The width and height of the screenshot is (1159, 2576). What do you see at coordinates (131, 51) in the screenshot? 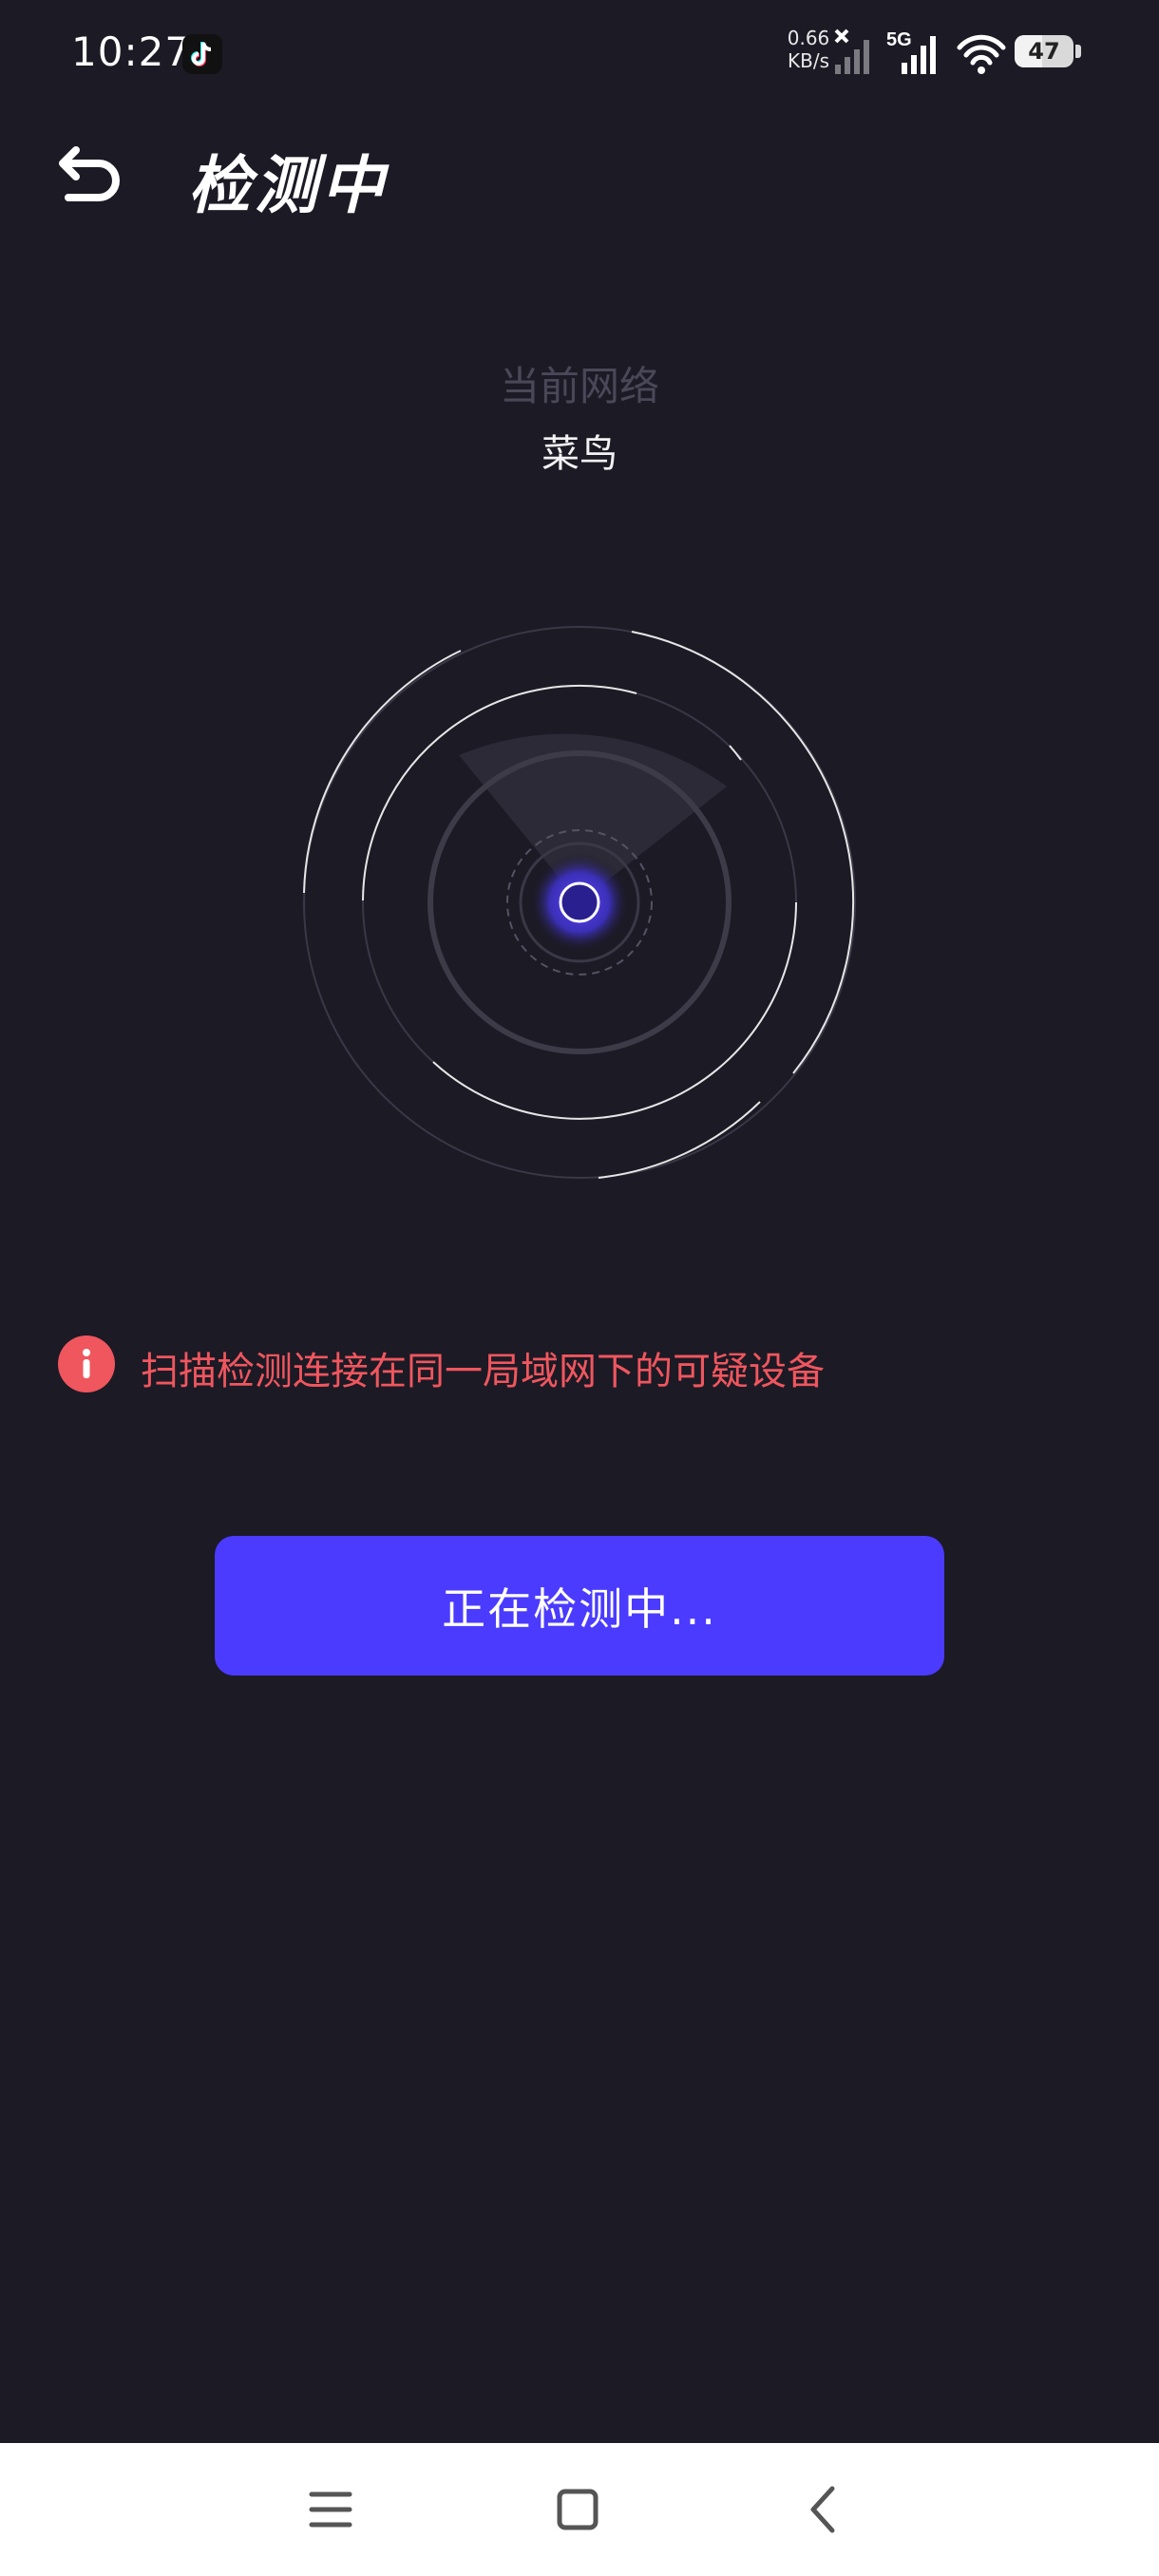
I see `status-time: 10:27` at bounding box center [131, 51].